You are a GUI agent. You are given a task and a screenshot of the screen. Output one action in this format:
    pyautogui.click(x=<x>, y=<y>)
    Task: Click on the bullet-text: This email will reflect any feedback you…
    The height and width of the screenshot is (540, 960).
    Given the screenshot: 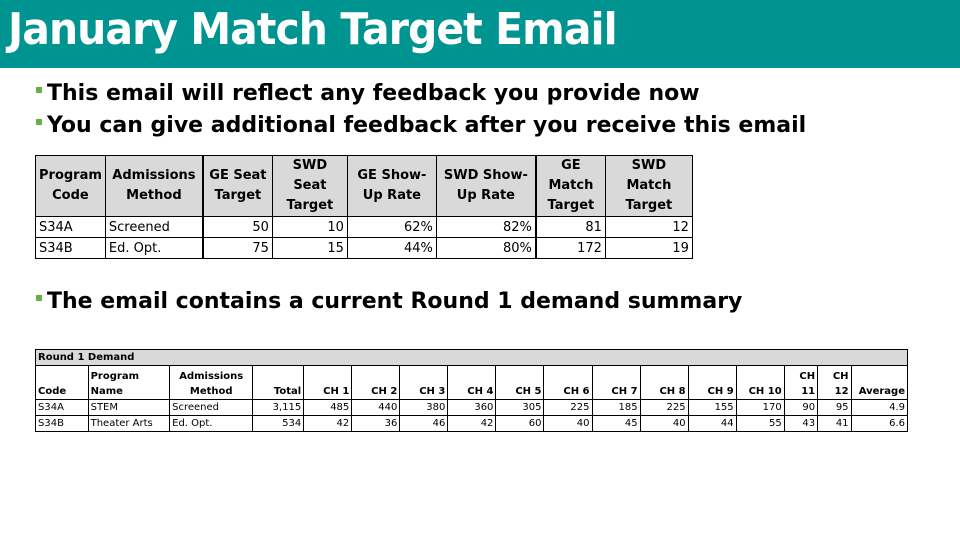 What is the action you would take?
    pyautogui.click(x=373, y=93)
    